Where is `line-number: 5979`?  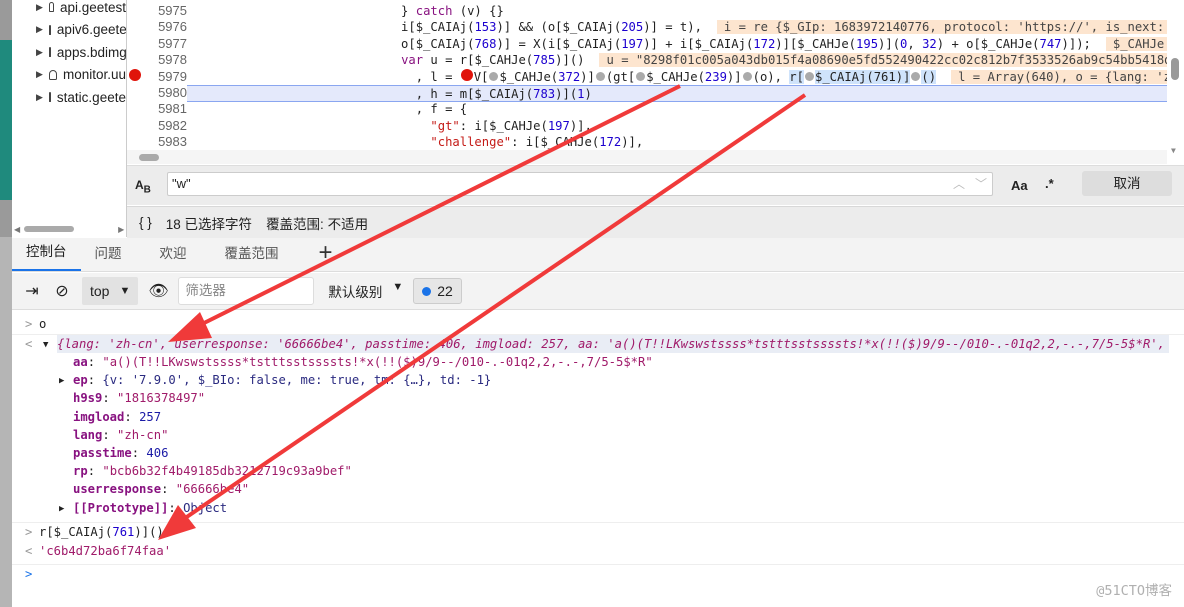 line-number: 5979 is located at coordinates (157, 76).